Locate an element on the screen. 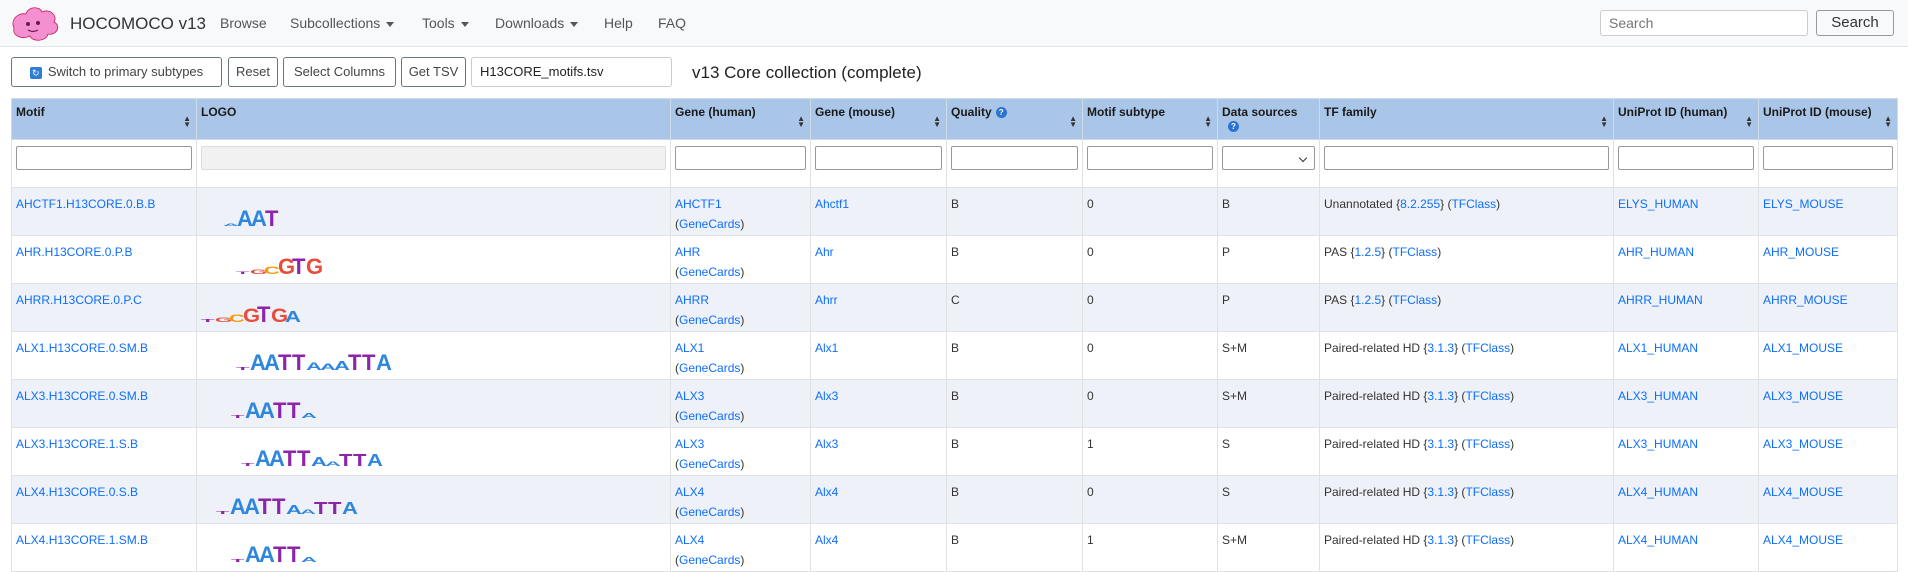 Image resolution: width=1908 pixels, height=572 pixels. col-header-uniprot-mouse: UniProt ID (mouse) ▲ ▼ is located at coordinates (1828, 119).